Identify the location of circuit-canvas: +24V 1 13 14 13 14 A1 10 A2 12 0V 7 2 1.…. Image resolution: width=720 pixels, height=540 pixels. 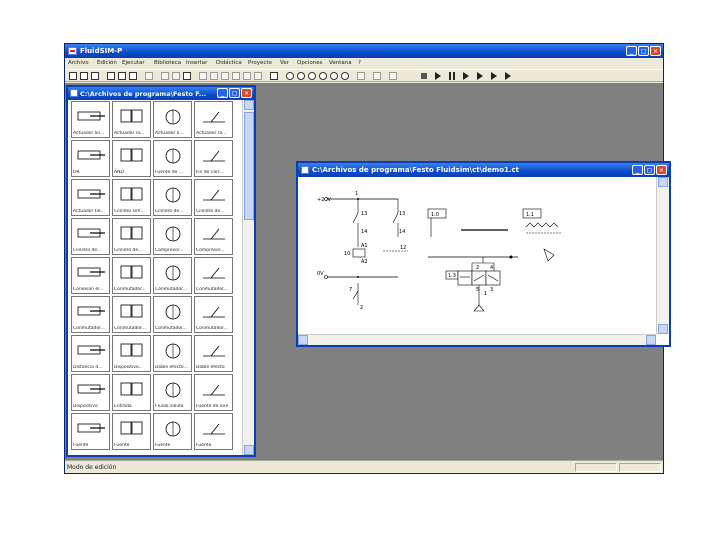
(477, 255).